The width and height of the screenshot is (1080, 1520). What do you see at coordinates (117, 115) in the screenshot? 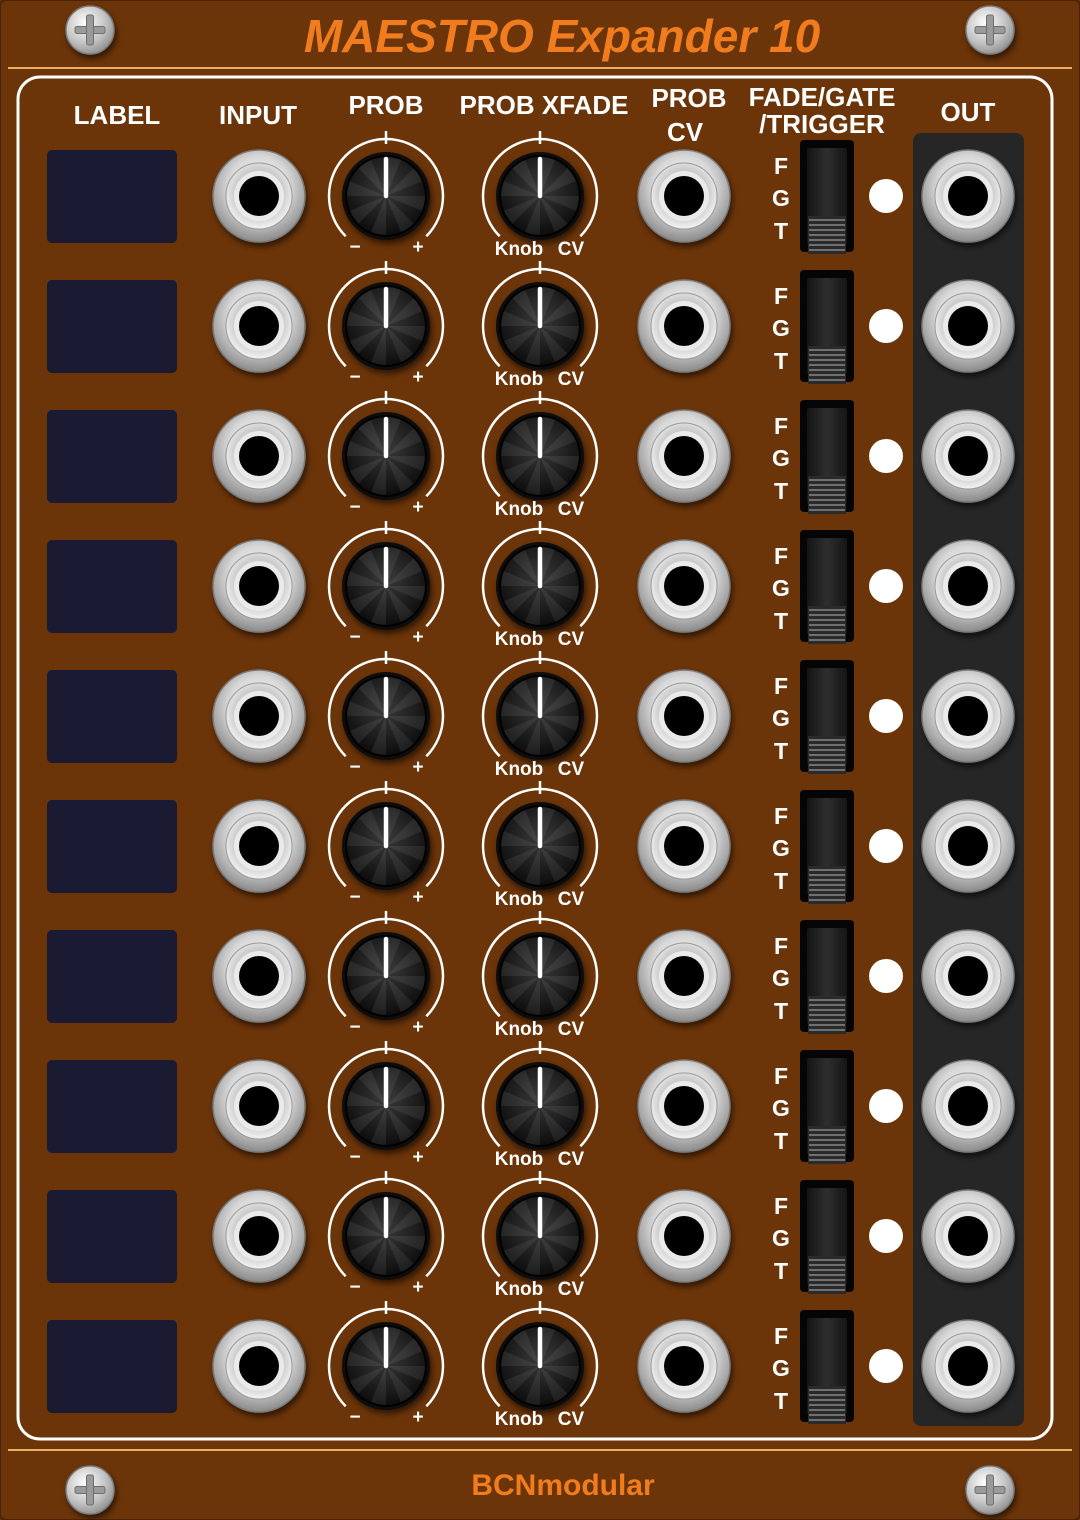
I see `header-label: LABEL` at bounding box center [117, 115].